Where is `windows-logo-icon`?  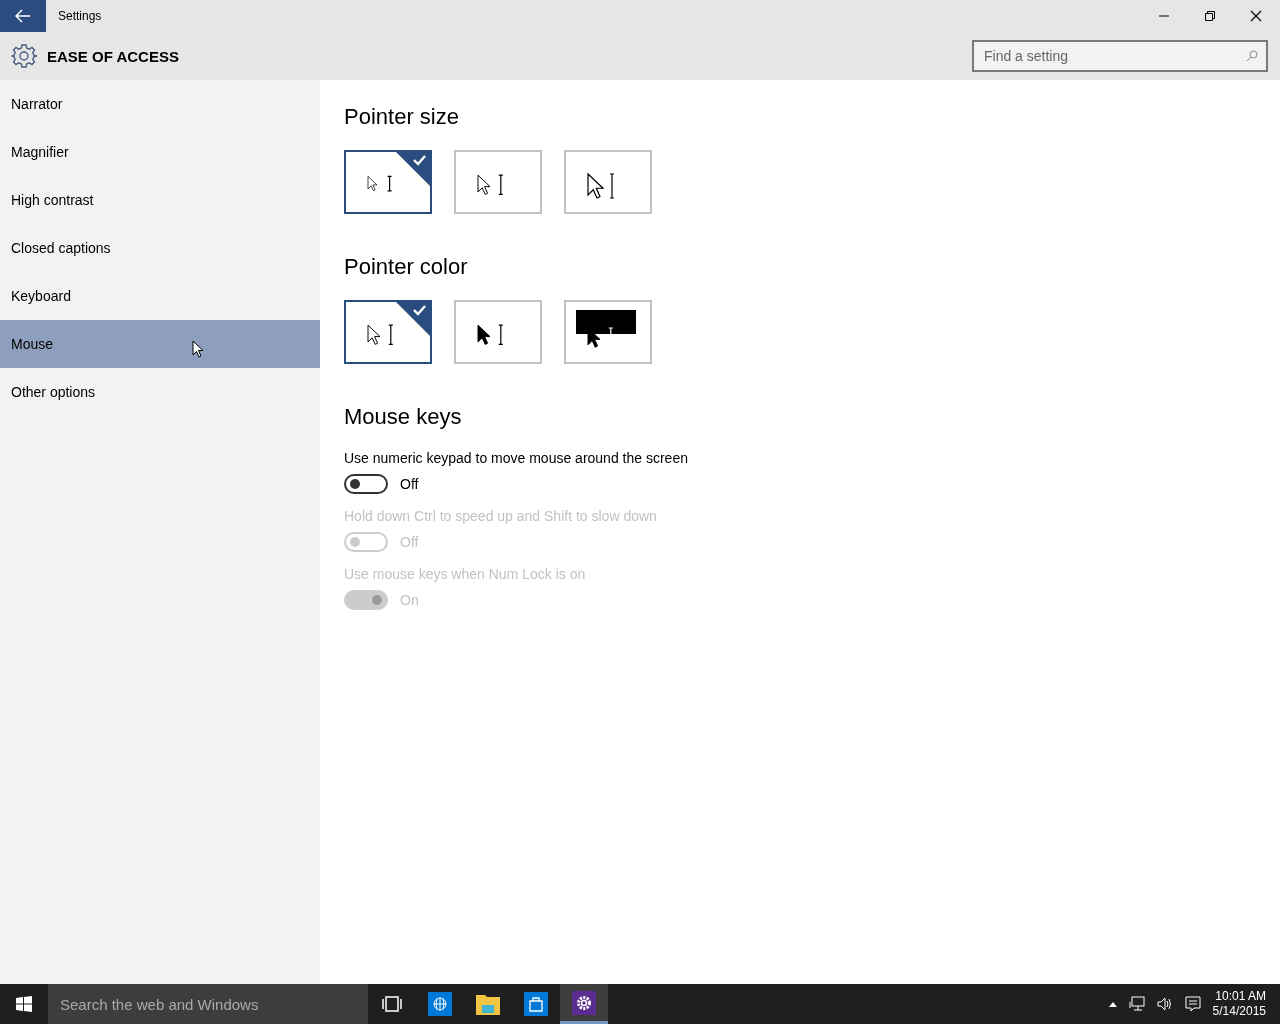
windows-logo-icon is located at coordinates (24, 1004).